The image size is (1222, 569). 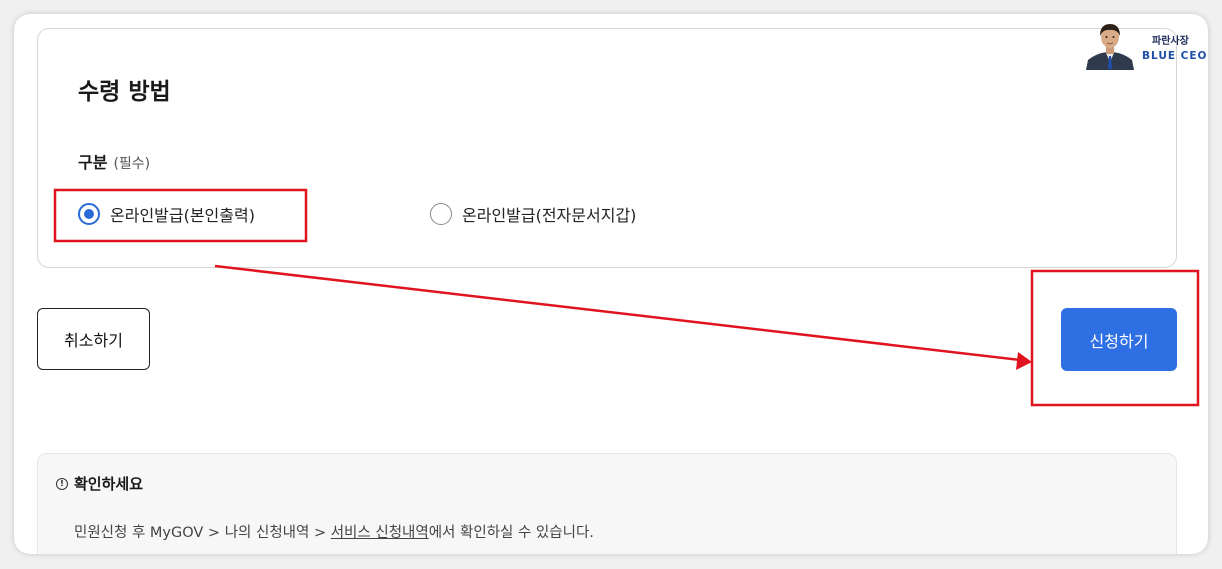 I want to click on brand-watermark: 파란사장 BLUE CEO, so click(x=1146, y=46).